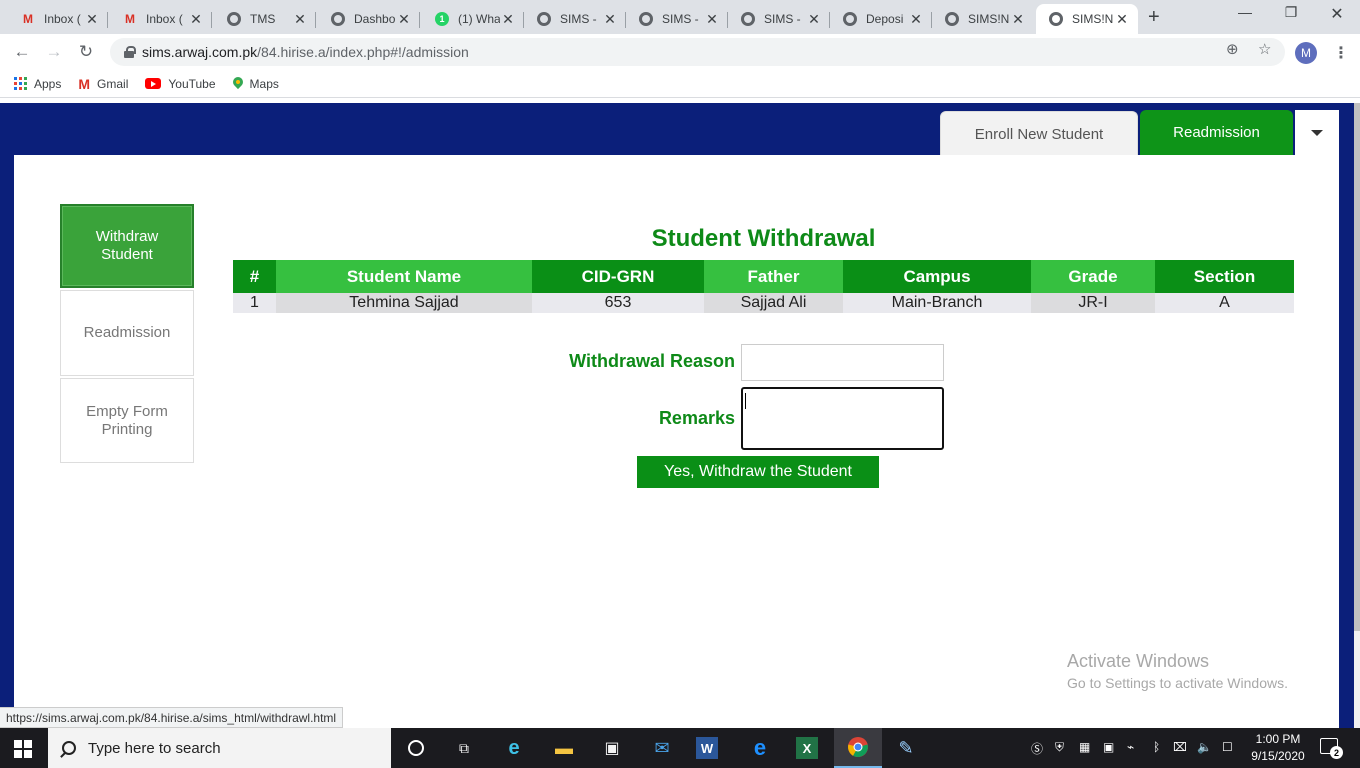 Image resolution: width=1360 pixels, height=768 pixels. I want to click on browser-tab: SIMS!N ✕, so click(983, 19).